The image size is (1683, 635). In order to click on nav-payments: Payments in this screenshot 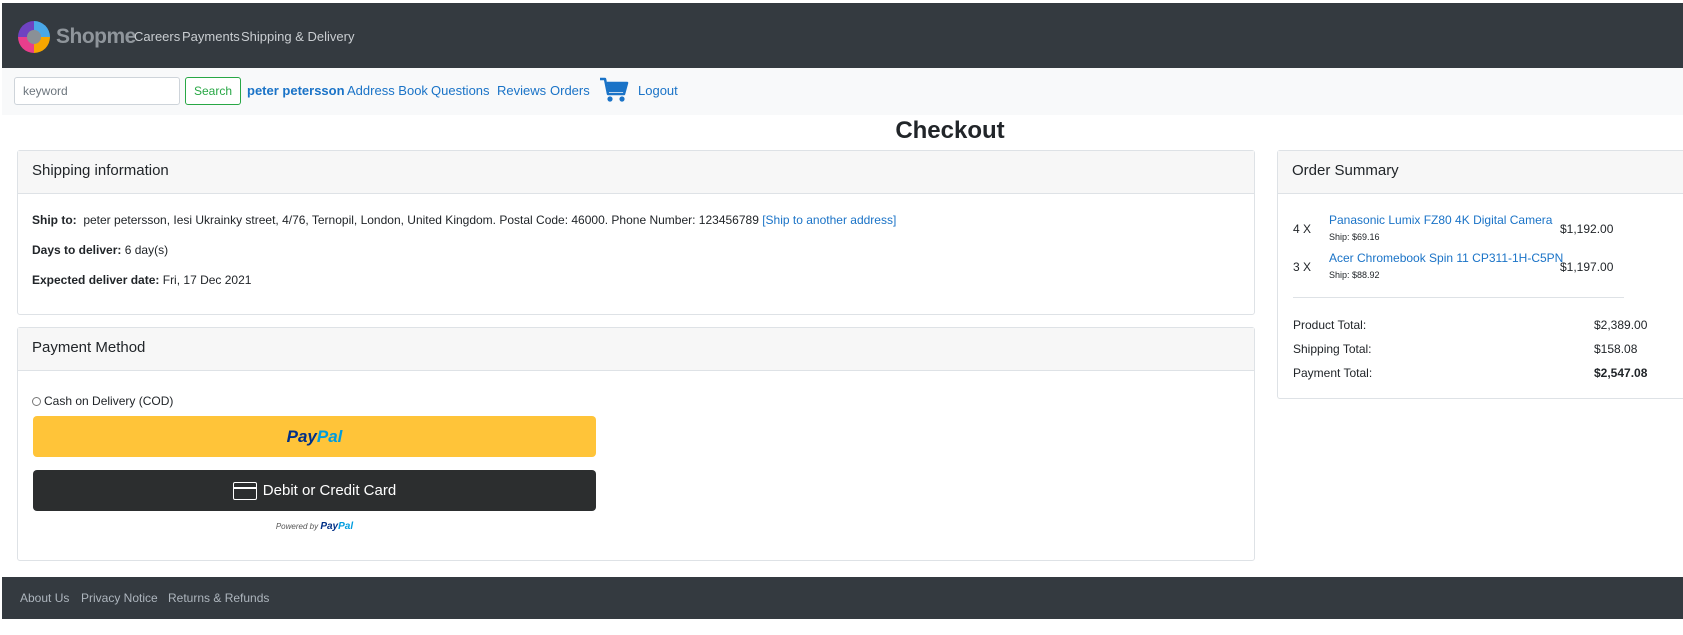, I will do `click(211, 36)`.